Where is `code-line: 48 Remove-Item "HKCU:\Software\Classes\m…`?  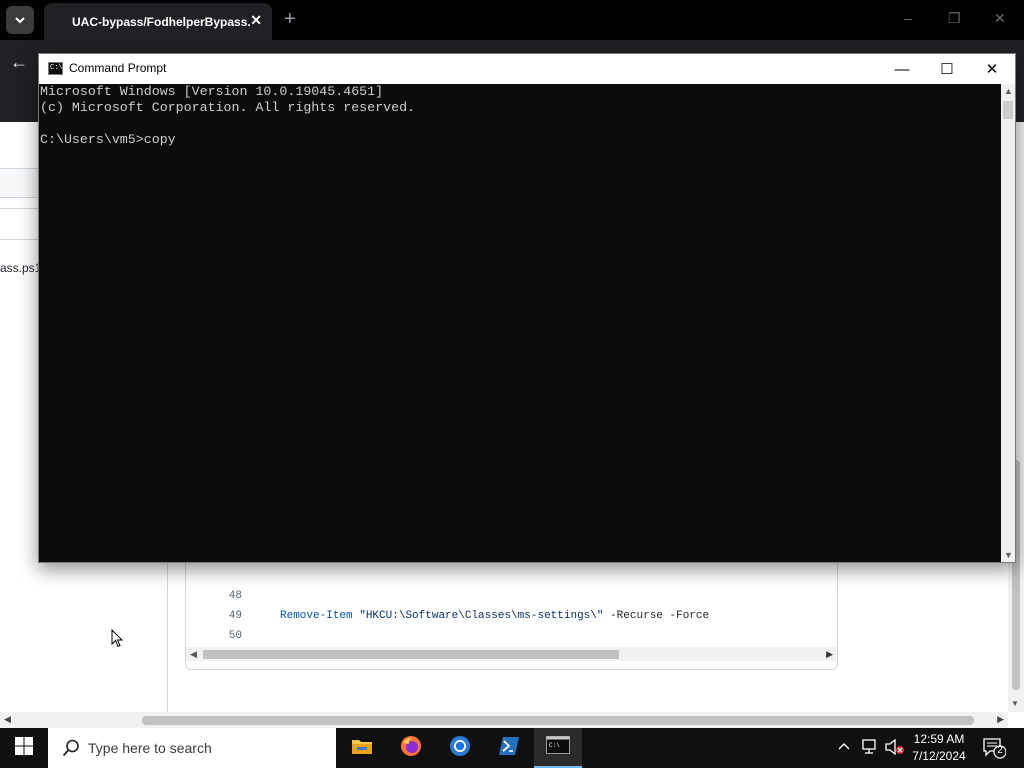 code-line: 48 Remove-Item "HKCU:\Software\Classes\m… is located at coordinates (511, 594).